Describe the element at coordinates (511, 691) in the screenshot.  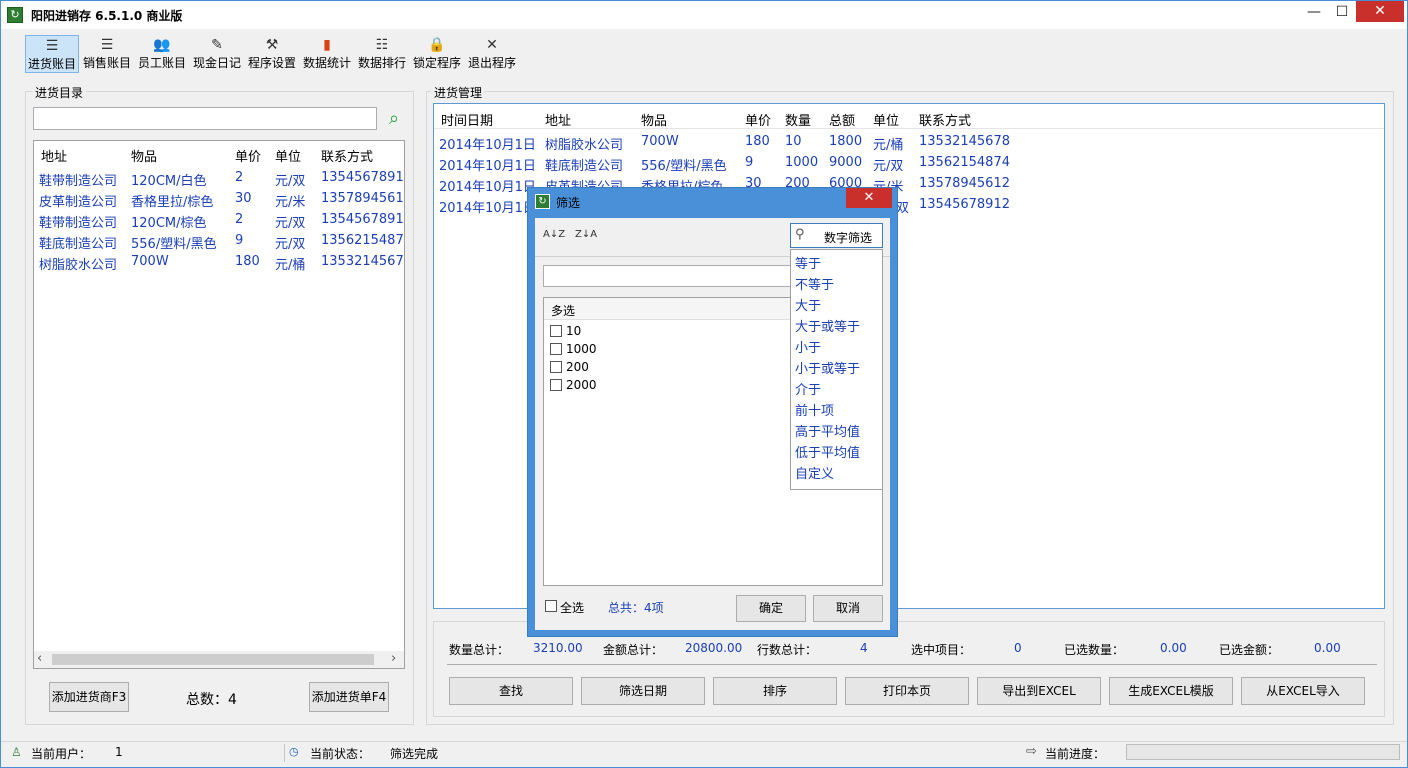
I see `find-button: 查找` at that location.